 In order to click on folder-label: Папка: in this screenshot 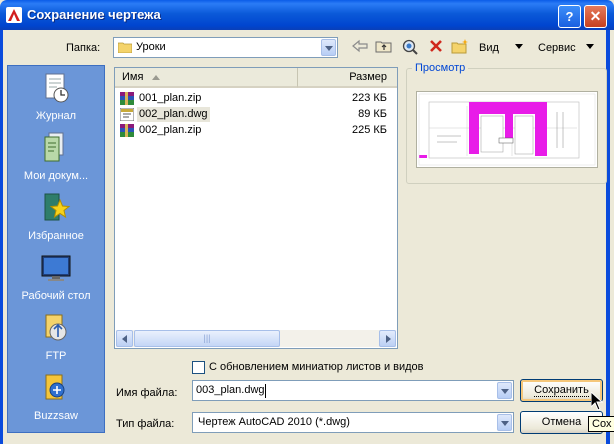, I will do `click(83, 48)`.